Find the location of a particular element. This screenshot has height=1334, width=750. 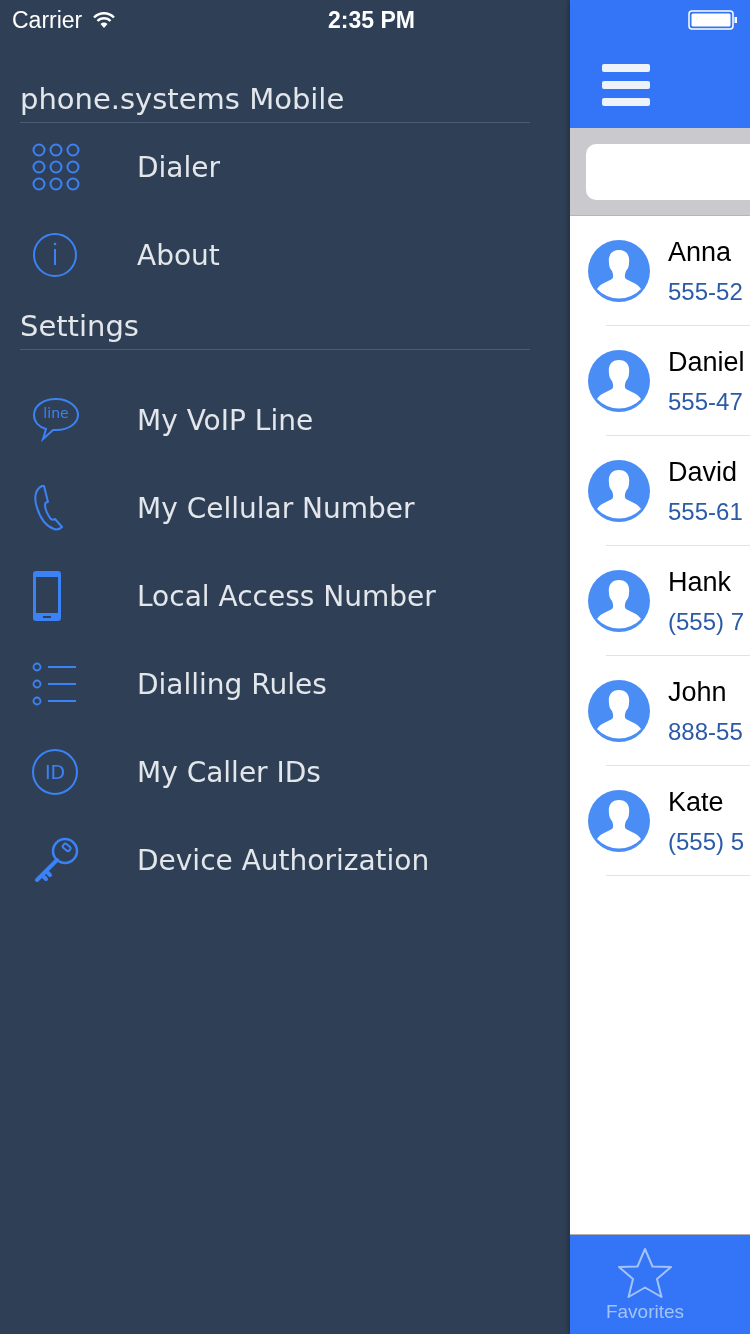

info-icon is located at coordinates (55, 255).